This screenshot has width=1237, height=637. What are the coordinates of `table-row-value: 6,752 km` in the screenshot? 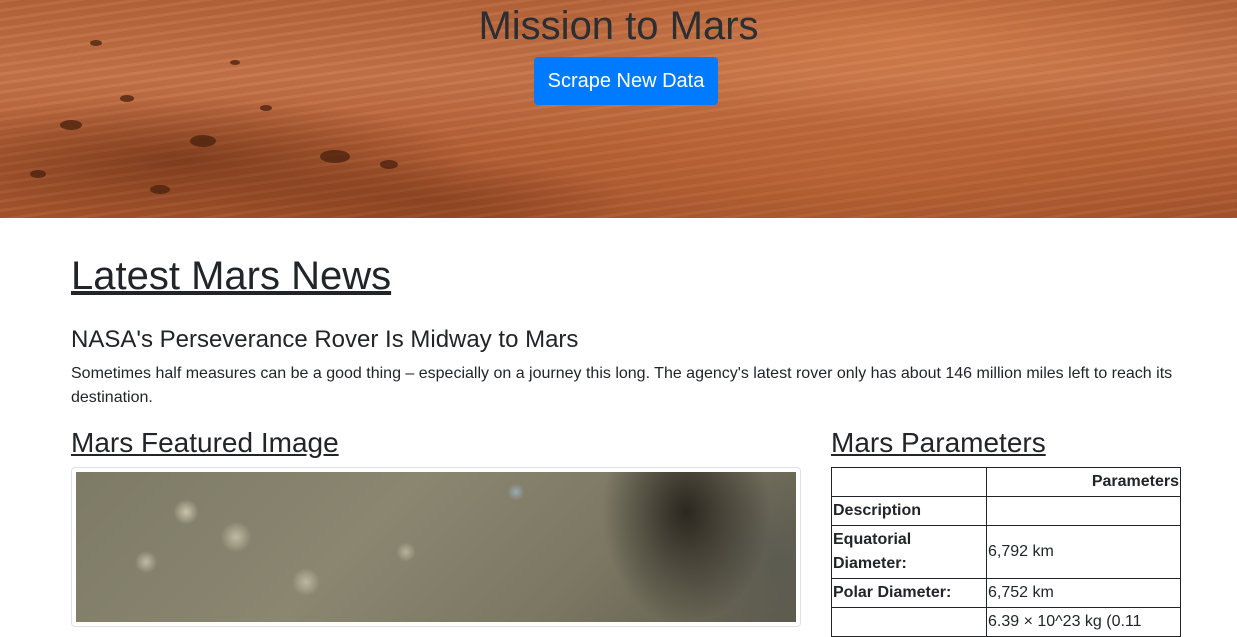 It's located at (1083, 593).